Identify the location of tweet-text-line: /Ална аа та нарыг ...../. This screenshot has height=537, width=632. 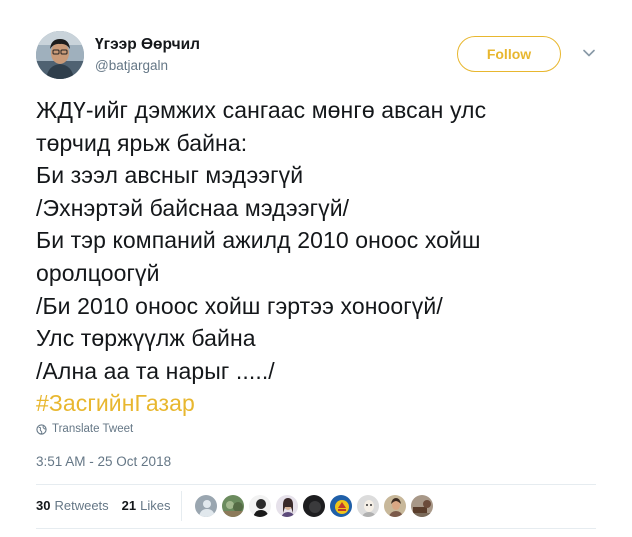
(155, 370).